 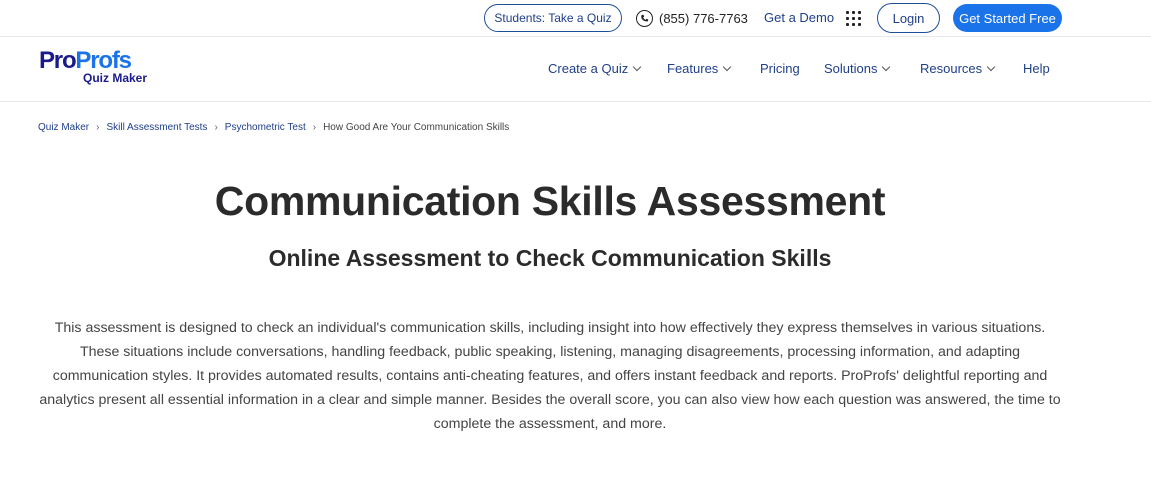 What do you see at coordinates (1036, 68) in the screenshot?
I see `nav-help: Help` at bounding box center [1036, 68].